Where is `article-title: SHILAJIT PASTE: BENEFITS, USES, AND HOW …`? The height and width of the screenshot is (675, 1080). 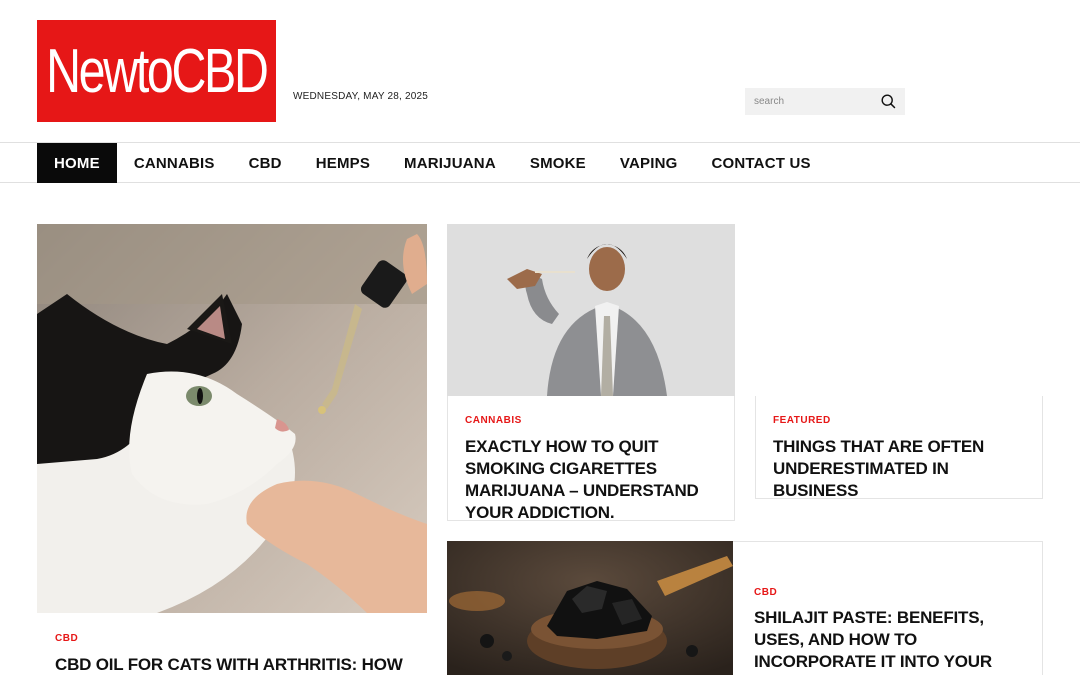 article-title: SHILAJIT PASTE: BENEFITS, USES, AND HOW … is located at coordinates (889, 641).